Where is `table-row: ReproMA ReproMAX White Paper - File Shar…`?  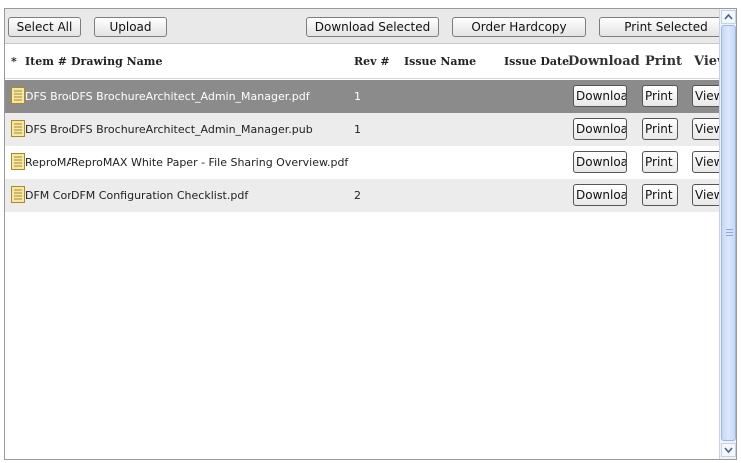 table-row: ReproMA ReproMAX White Paper - File Shar… is located at coordinates (363, 162).